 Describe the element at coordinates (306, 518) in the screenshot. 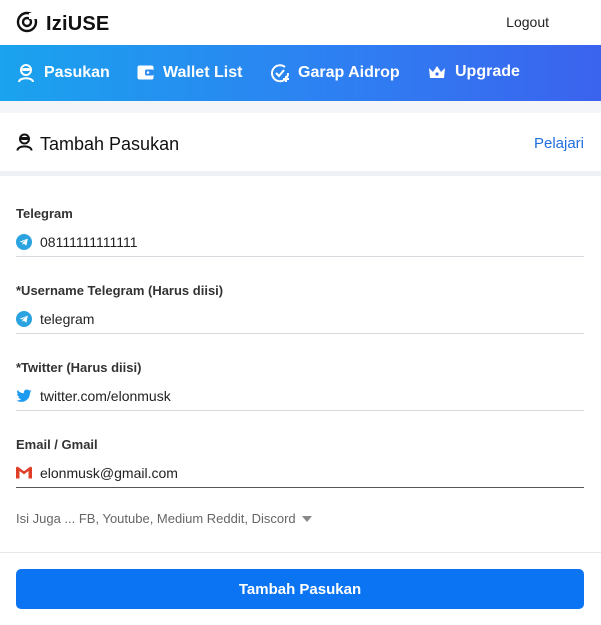

I see `caret-down-icon` at that location.